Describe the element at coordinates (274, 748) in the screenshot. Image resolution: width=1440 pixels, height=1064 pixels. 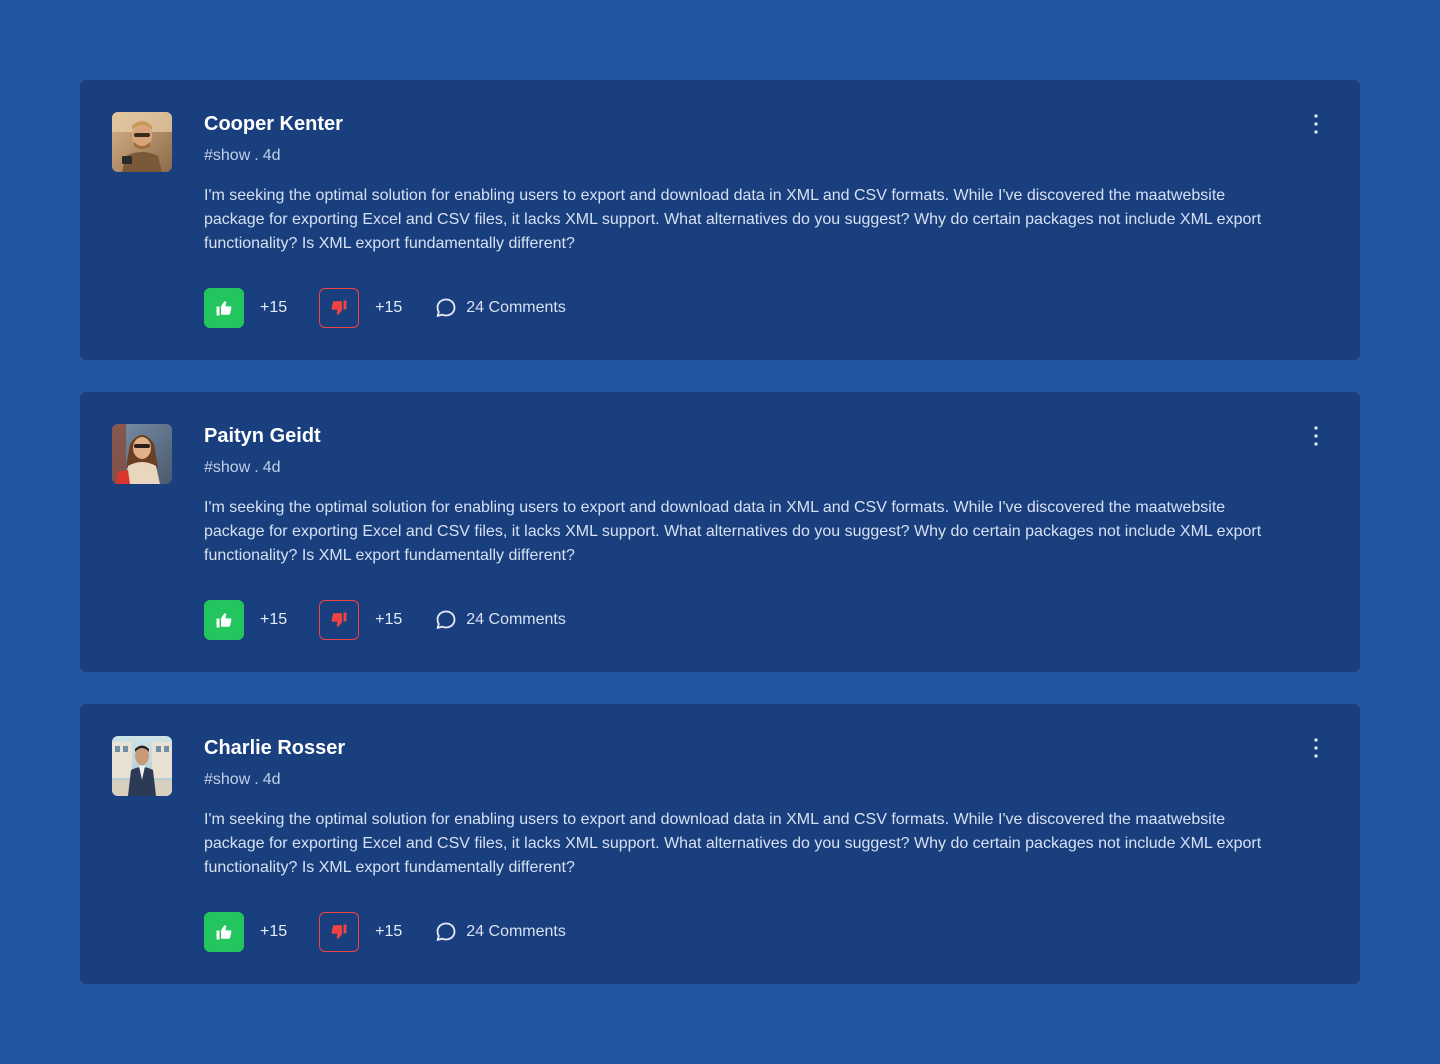
I see `author-name: Charlie Rosser` at that location.